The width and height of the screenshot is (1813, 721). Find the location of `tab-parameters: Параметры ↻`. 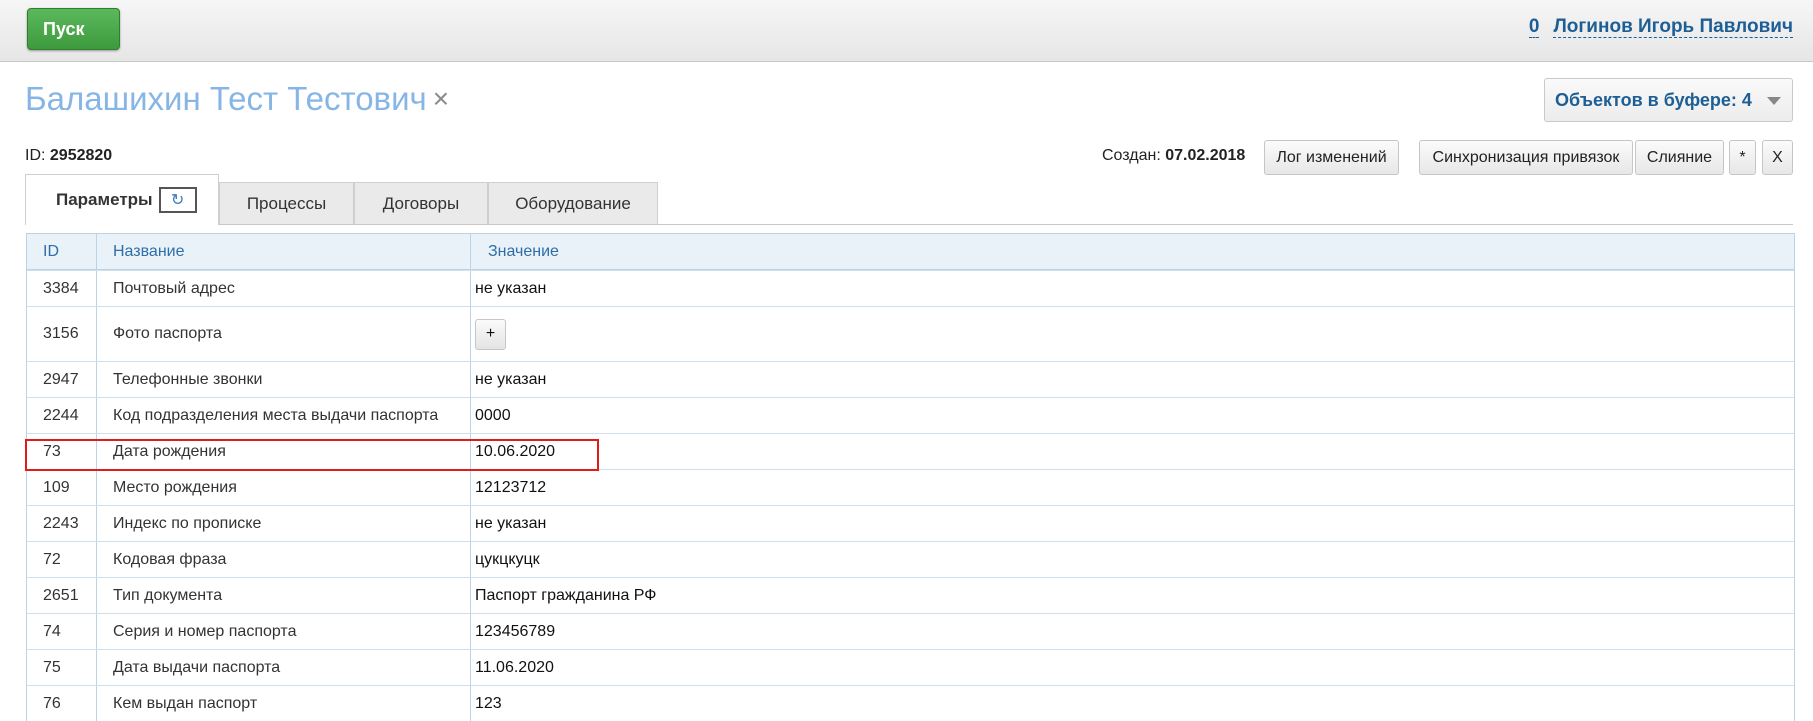

tab-parameters: Параметры ↻ is located at coordinates (122, 199).